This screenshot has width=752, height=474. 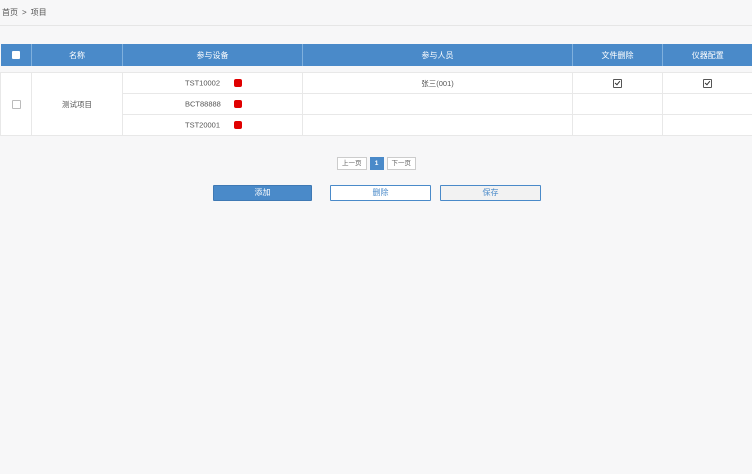 What do you see at coordinates (437, 55) in the screenshot?
I see `header-people: 参与人员` at bounding box center [437, 55].